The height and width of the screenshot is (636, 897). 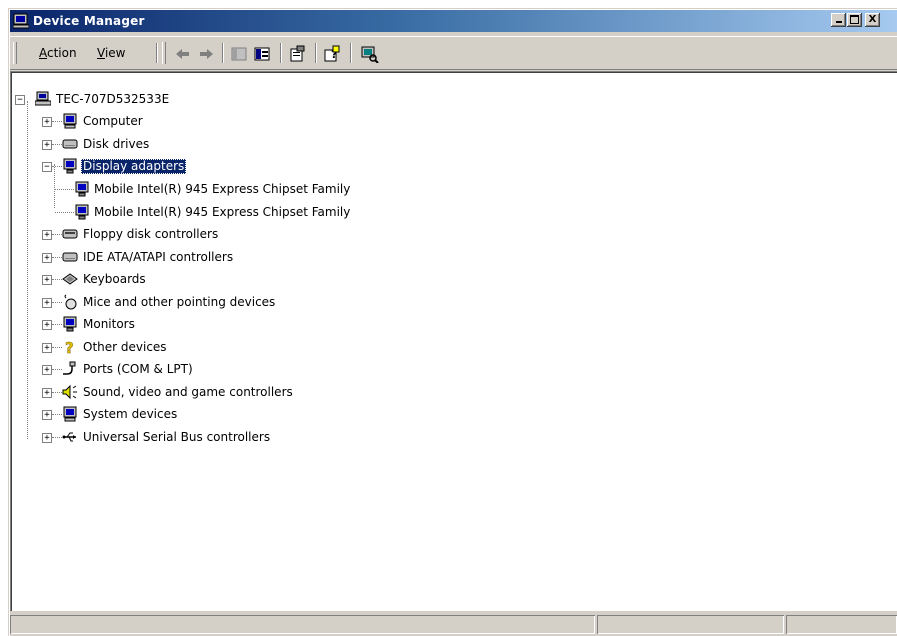 What do you see at coordinates (125, 347) in the screenshot?
I see `tree-item-label: Other devices` at bounding box center [125, 347].